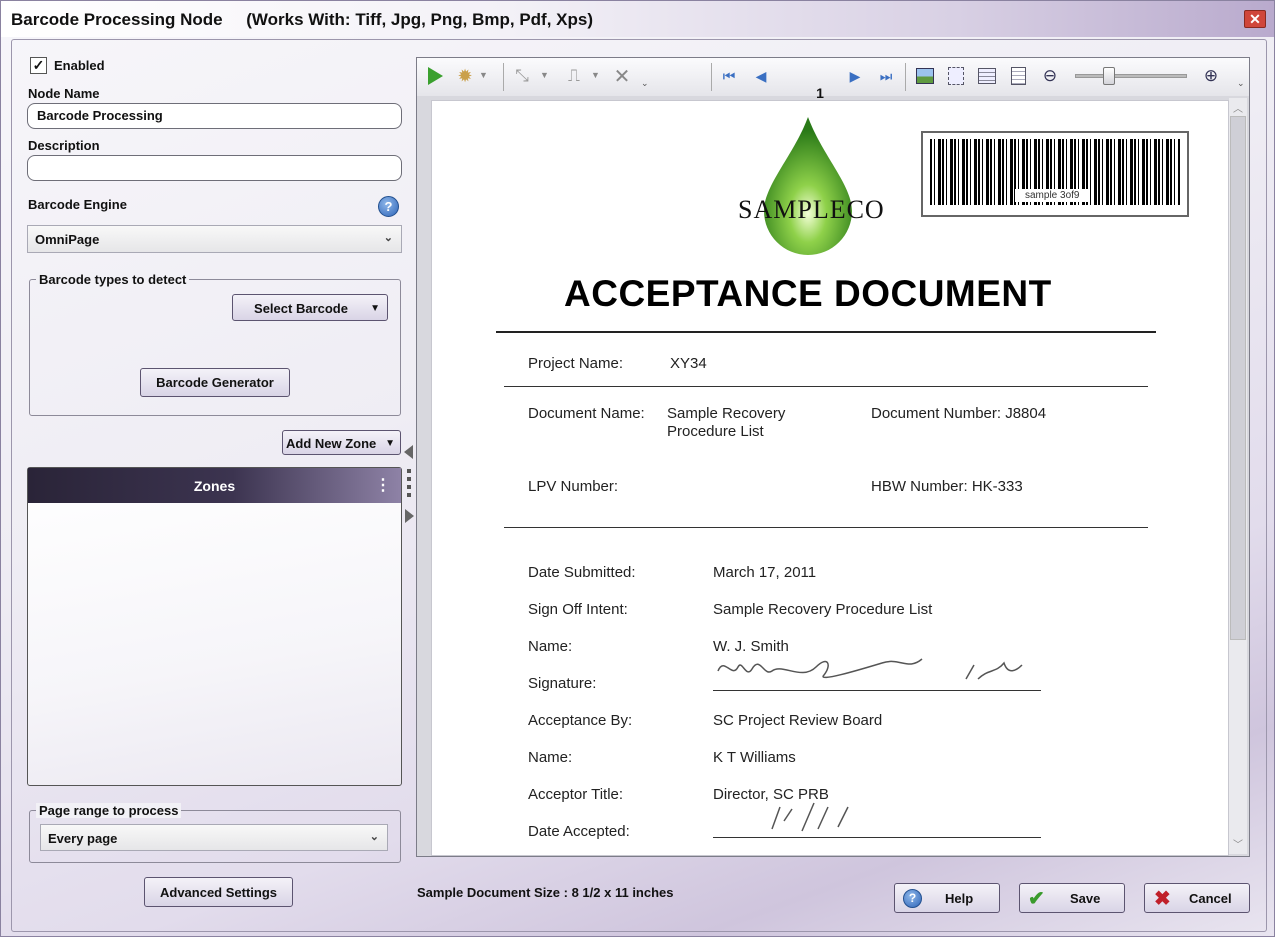  What do you see at coordinates (574, 76) in the screenshot?
I see `stamp-icon: ⎍` at bounding box center [574, 76].